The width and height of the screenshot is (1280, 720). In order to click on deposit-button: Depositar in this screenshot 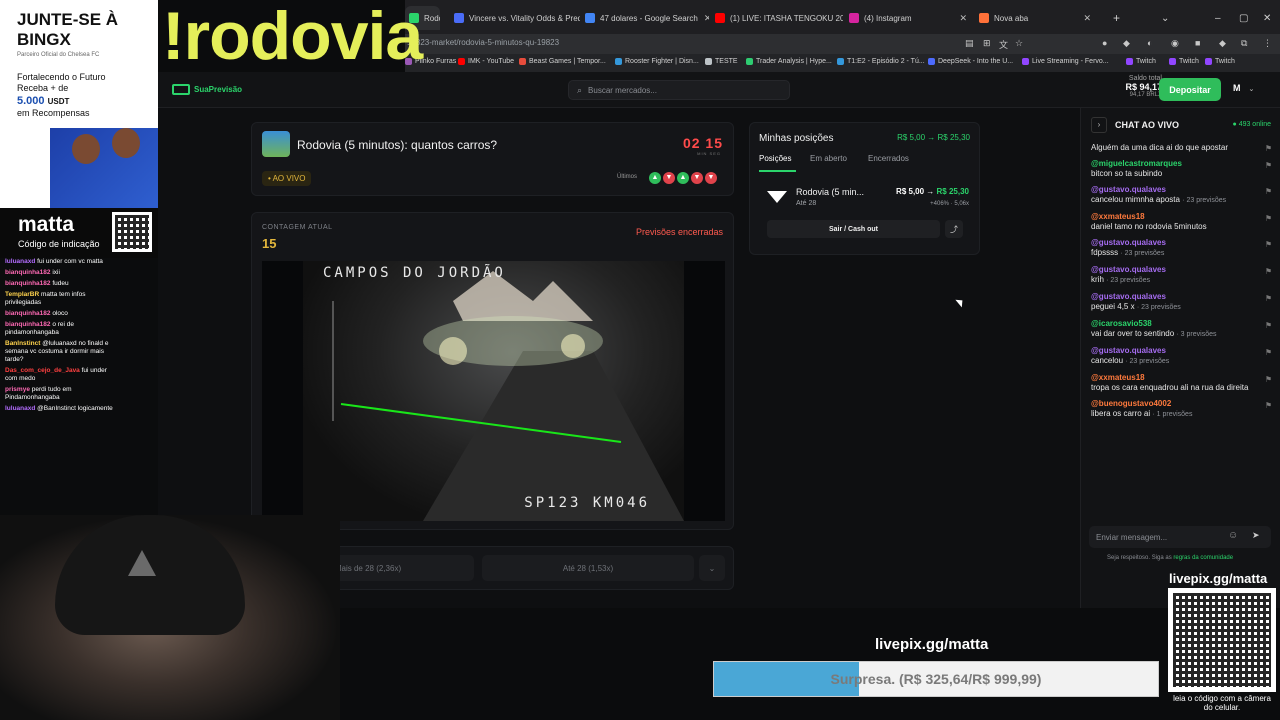, I will do `click(1190, 89)`.